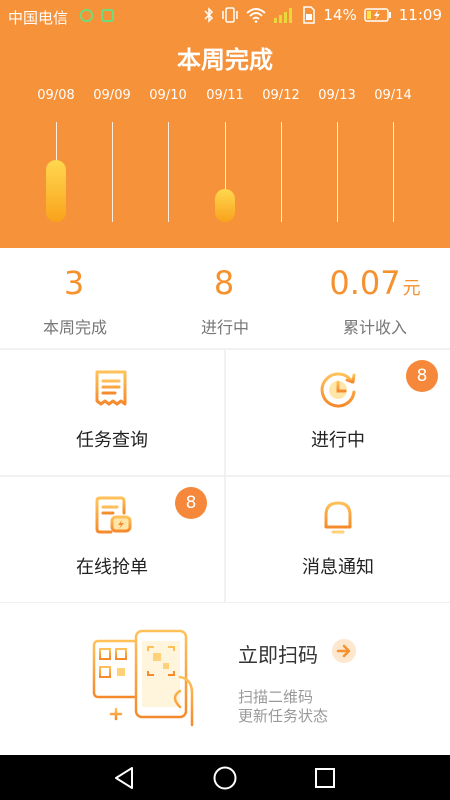  Describe the element at coordinates (377, 15) in the screenshot. I see `battery-charging-icon` at that location.